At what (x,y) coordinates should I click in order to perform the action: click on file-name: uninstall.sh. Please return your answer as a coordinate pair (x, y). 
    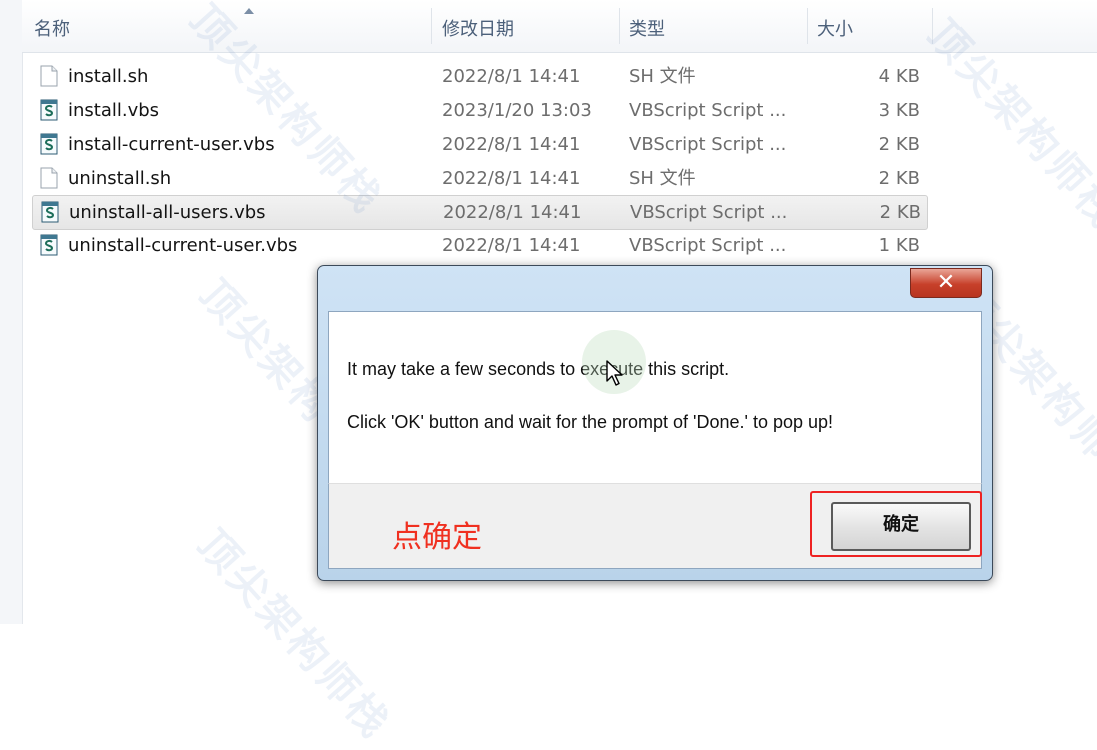
    Looking at the image, I should click on (120, 178).